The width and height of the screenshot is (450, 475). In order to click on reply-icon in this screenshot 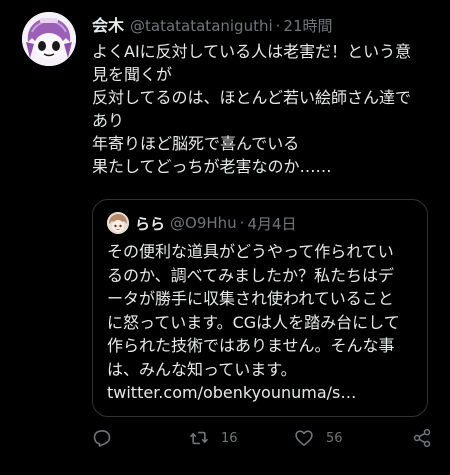, I will do `click(102, 438)`.